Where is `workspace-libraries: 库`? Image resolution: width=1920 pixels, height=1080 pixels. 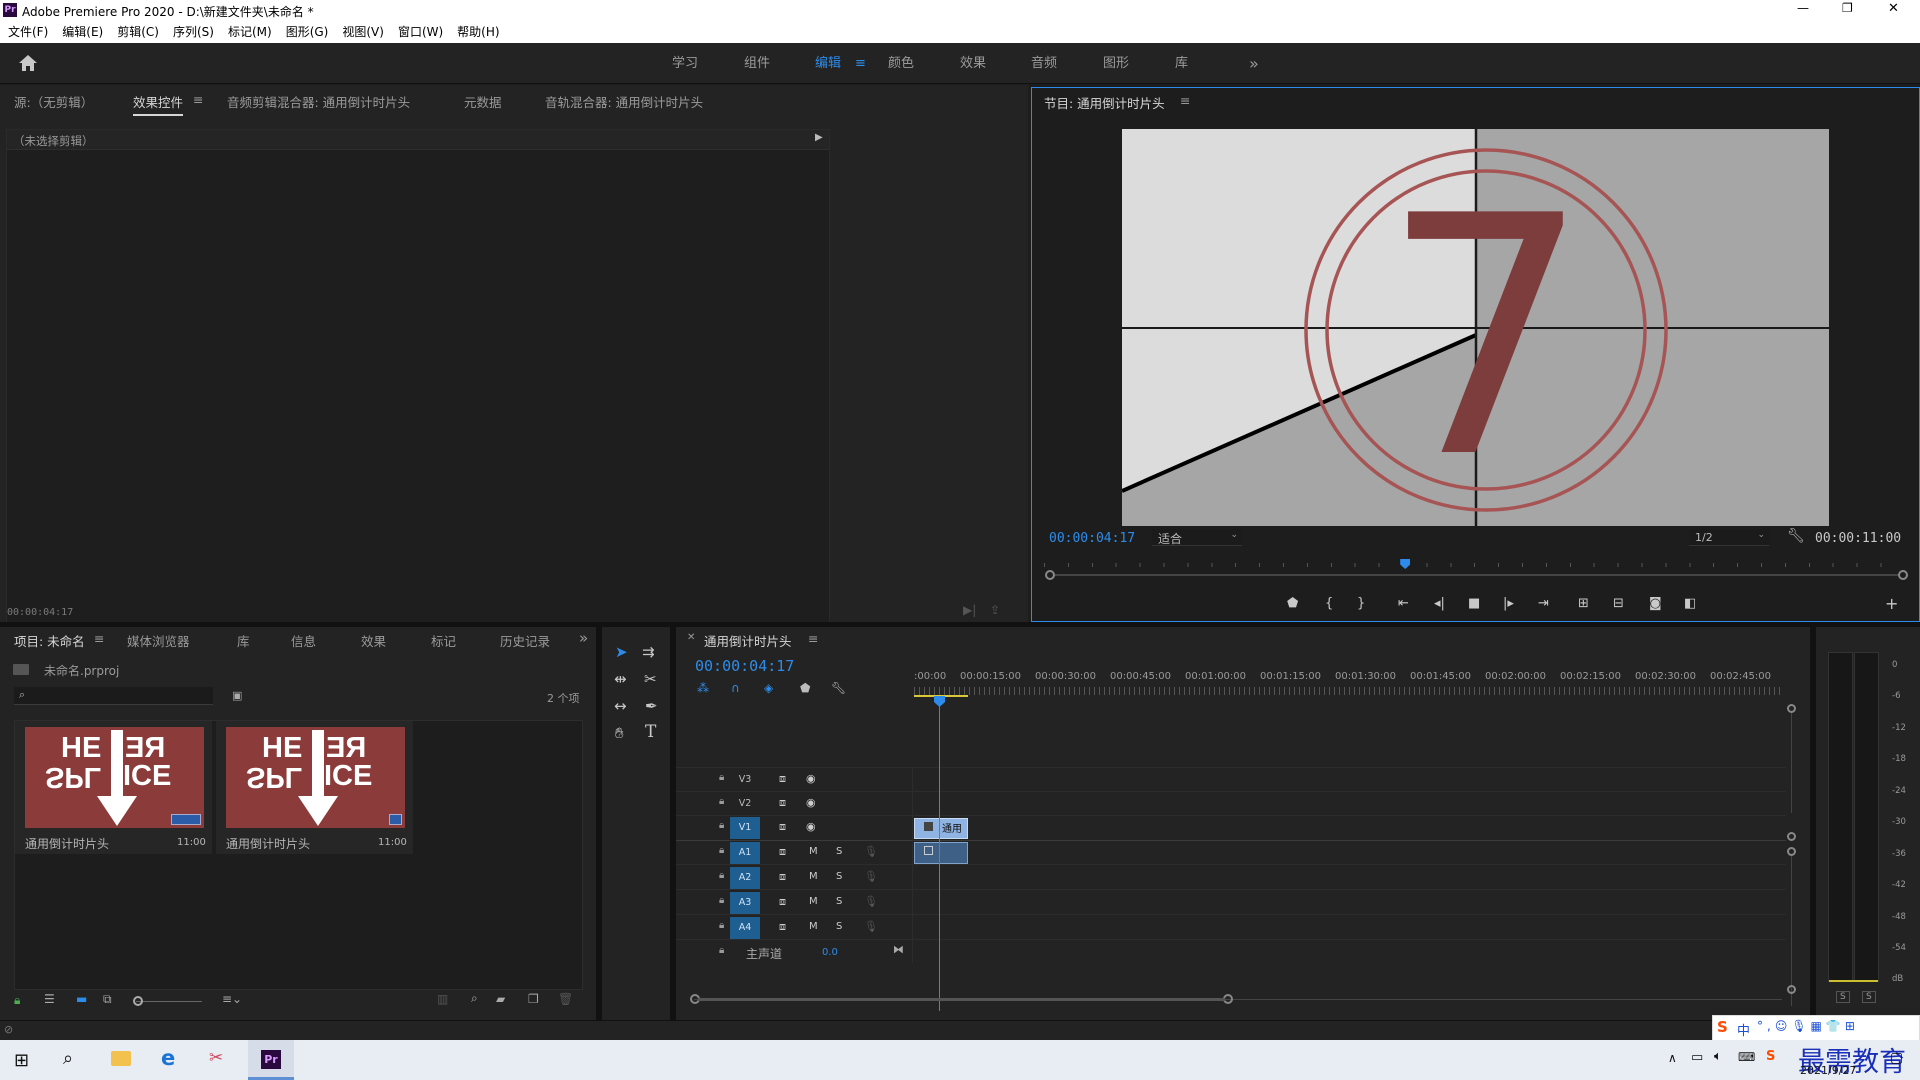
workspace-libraries: 库 is located at coordinates (1181, 63).